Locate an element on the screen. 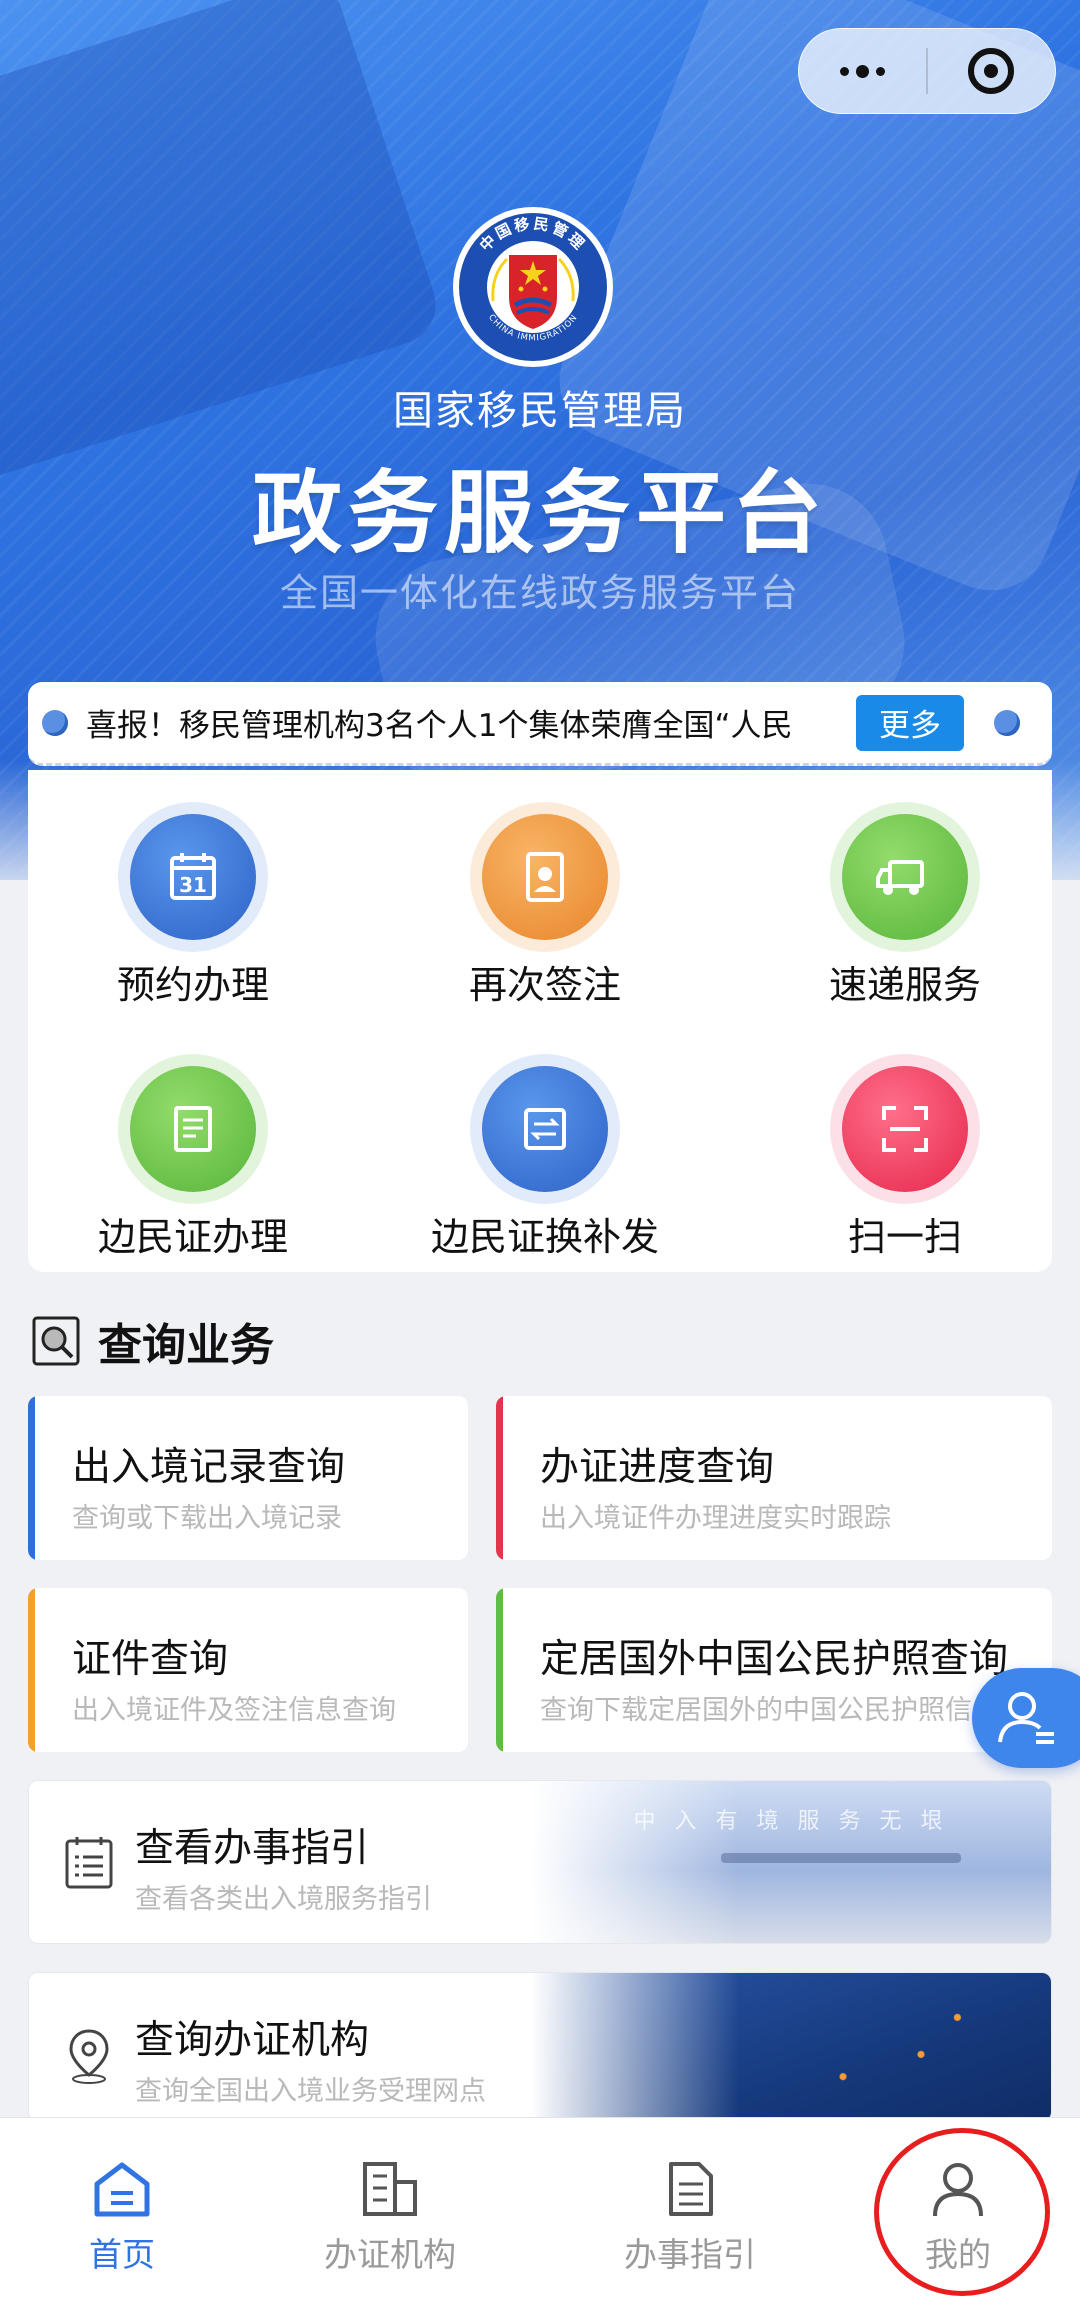 The image size is (1080, 2297). guide-card-desc: 查看各类出入境服务指引 is located at coordinates (283, 1899).